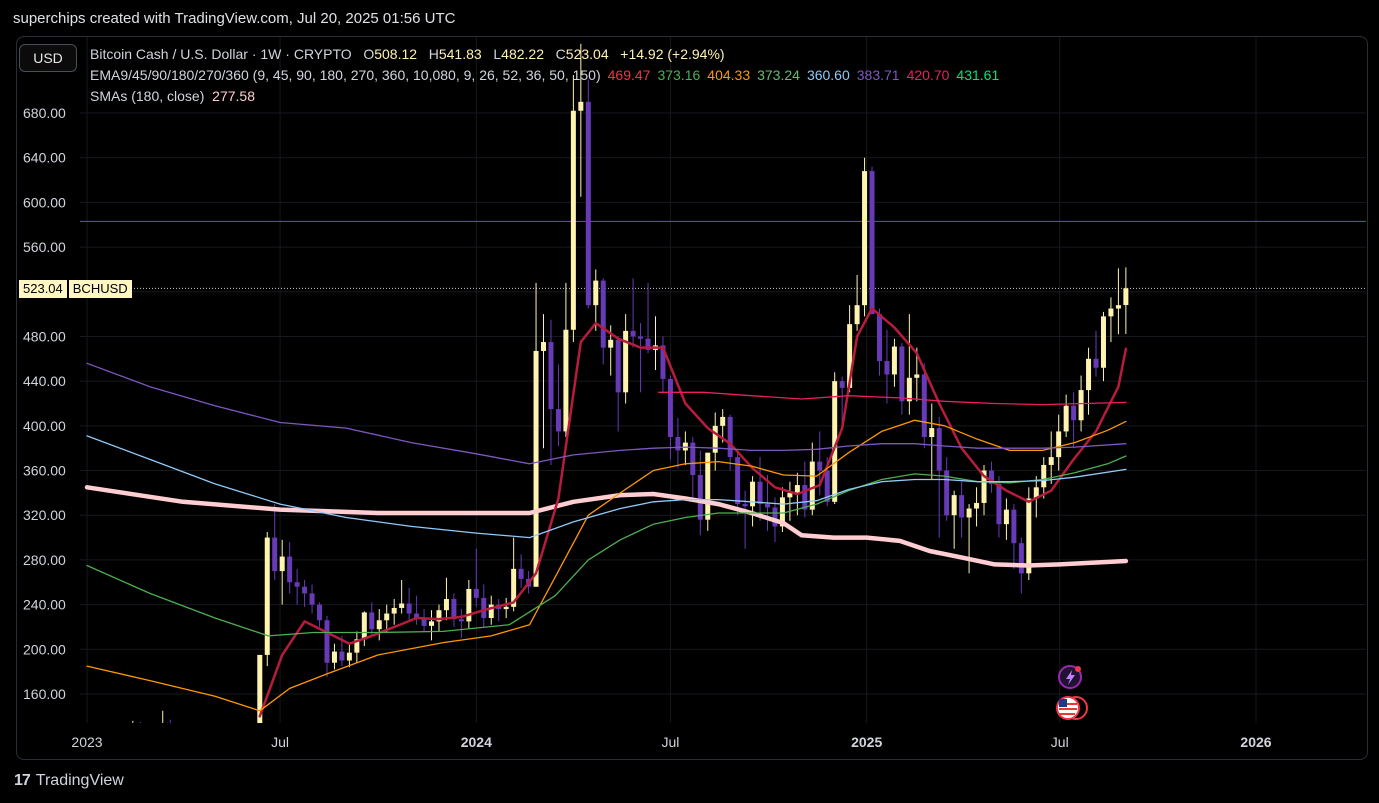 The width and height of the screenshot is (1379, 803). What do you see at coordinates (978, 75) in the screenshot?
I see `ema-value-7: 431.61` at bounding box center [978, 75].